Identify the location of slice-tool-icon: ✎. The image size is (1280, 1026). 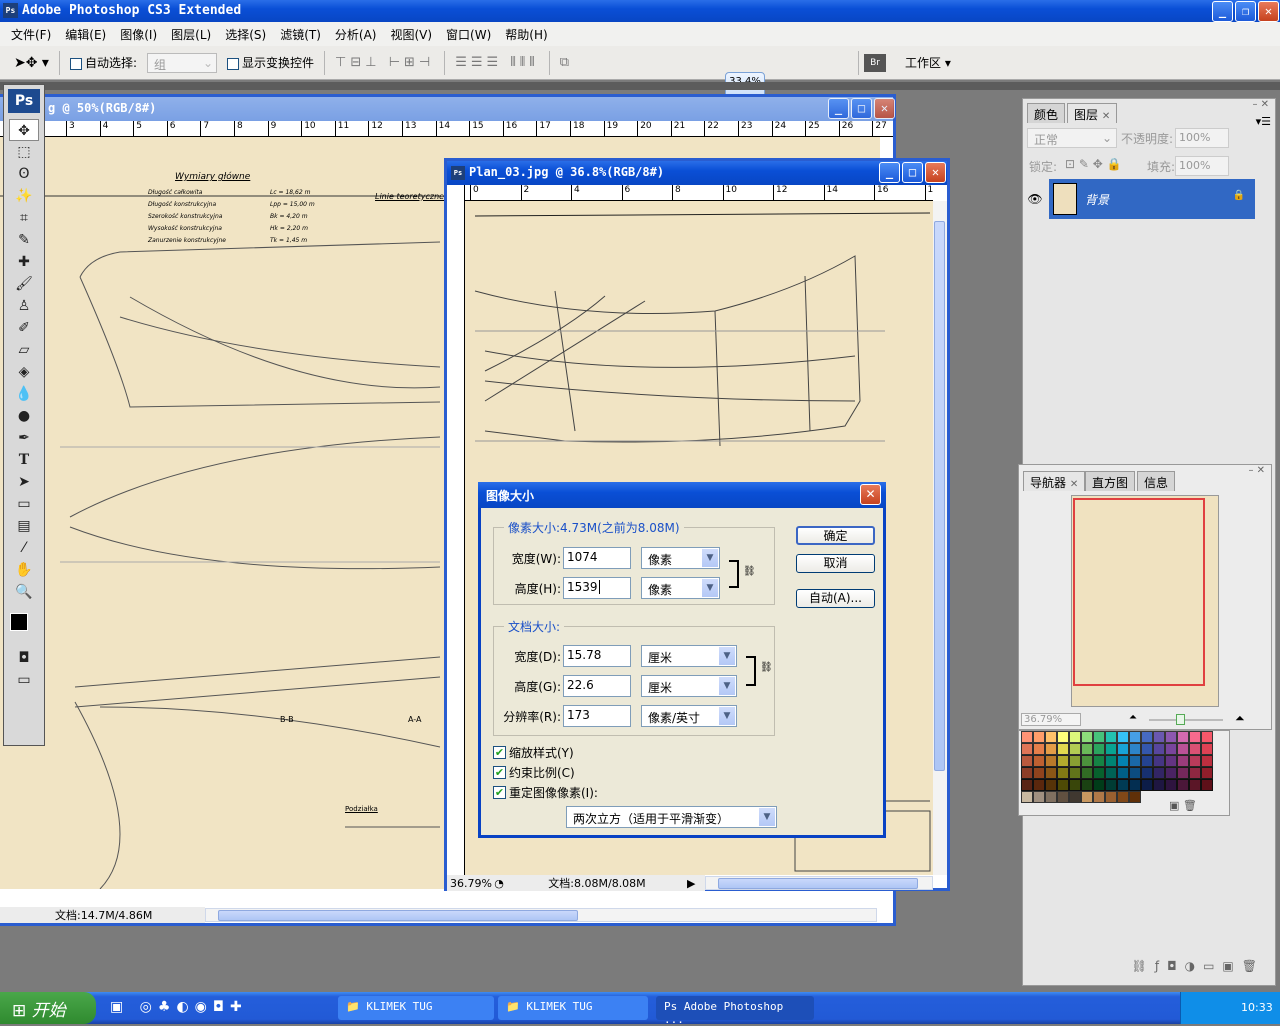
(24, 240).